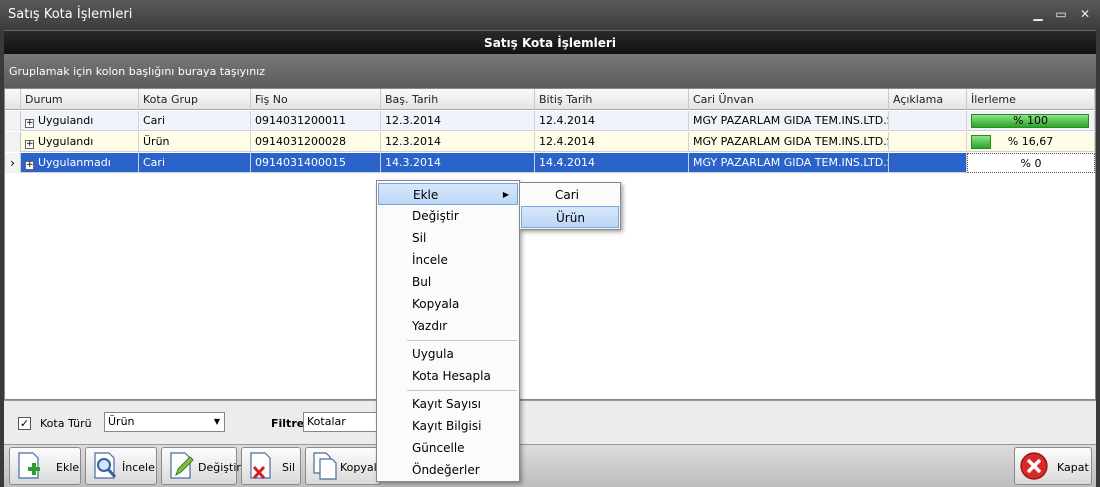 Image resolution: width=1100 pixels, height=487 pixels. What do you see at coordinates (45, 466) in the screenshot?
I see `ekle-button: Ekle` at bounding box center [45, 466].